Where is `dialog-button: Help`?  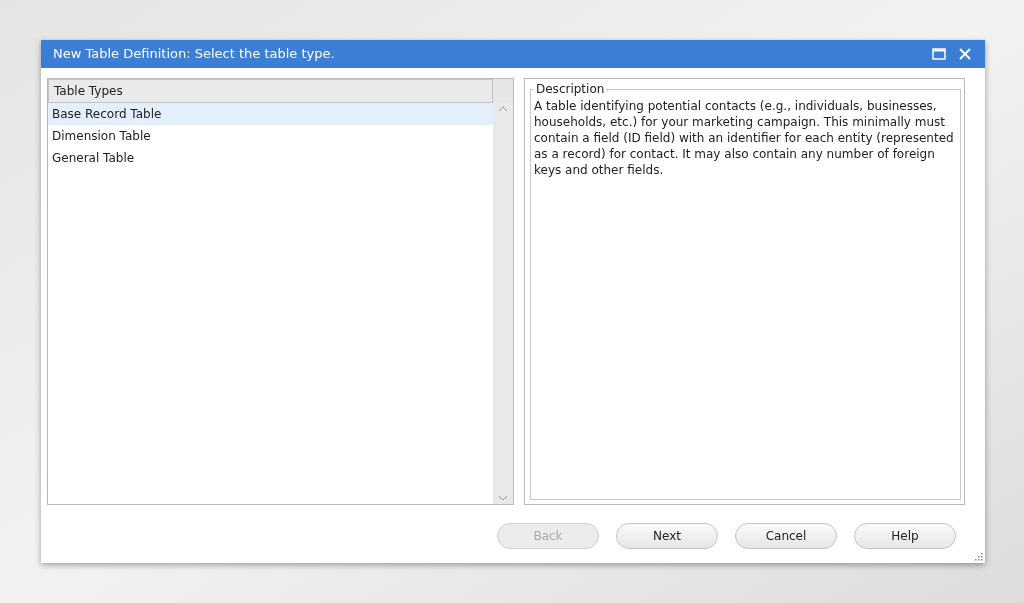 dialog-button: Help is located at coordinates (905, 536).